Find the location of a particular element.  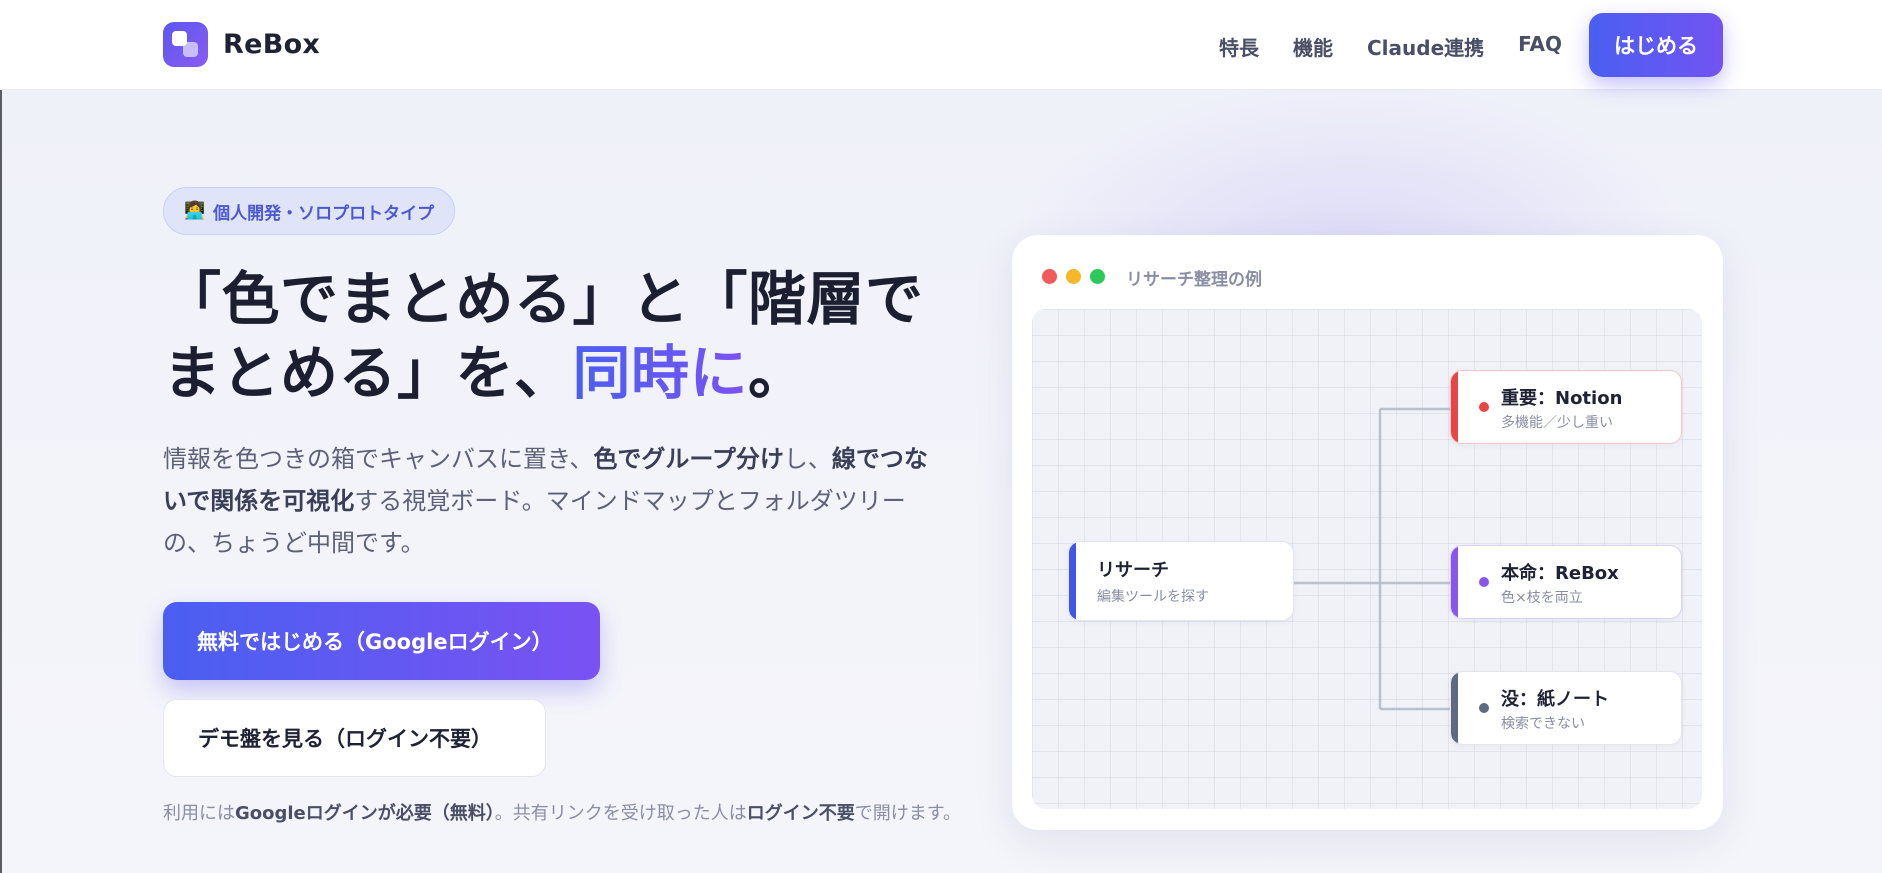

note-bold-2: ログイン不要 is located at coordinates (800, 813).